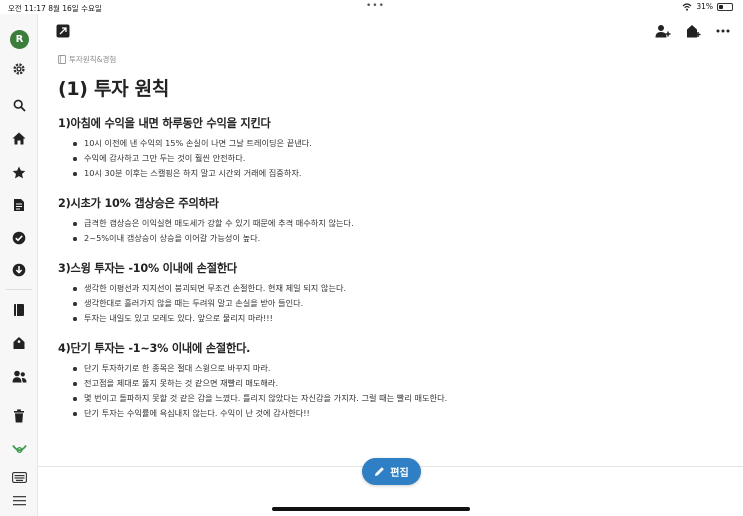 Image resolution: width=743 pixels, height=516 pixels. Describe the element at coordinates (19, 343) in the screenshot. I see `tag-icon` at that location.